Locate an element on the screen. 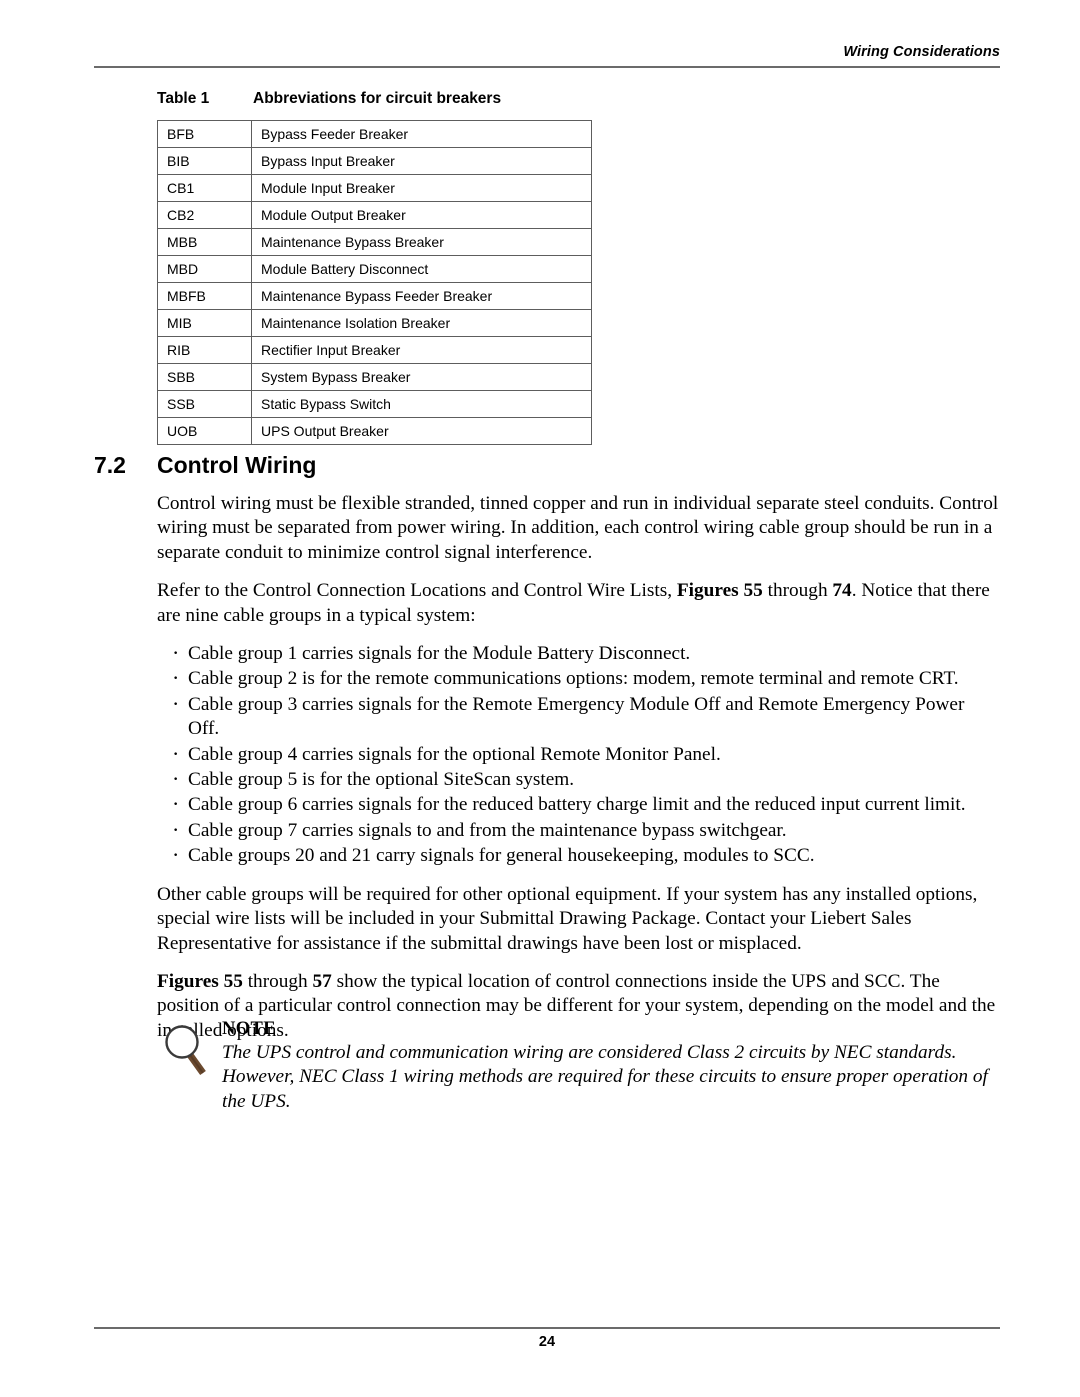  table-row: CB1 Module Input Breaker is located at coordinates (374, 188).